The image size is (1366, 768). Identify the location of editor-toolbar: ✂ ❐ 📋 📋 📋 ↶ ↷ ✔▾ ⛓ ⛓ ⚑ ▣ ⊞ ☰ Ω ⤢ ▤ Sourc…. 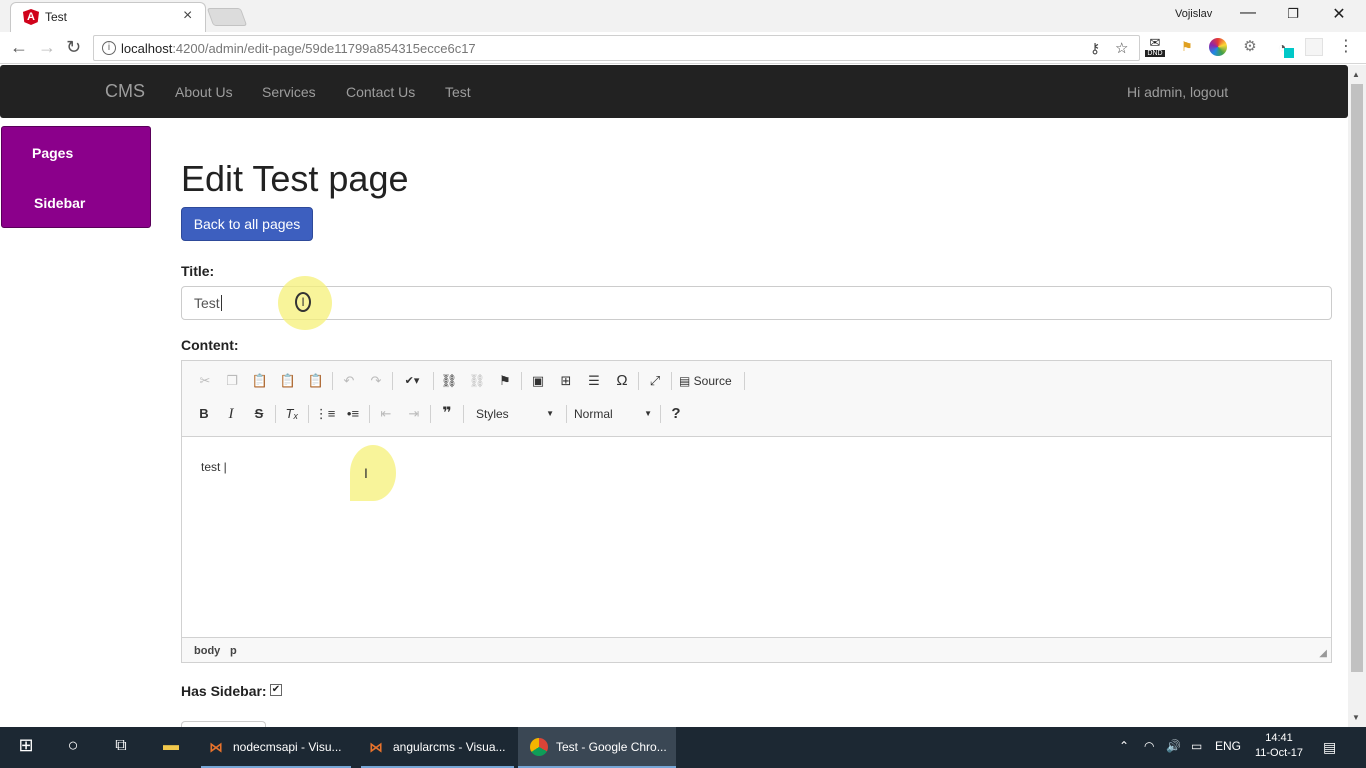
(756, 399).